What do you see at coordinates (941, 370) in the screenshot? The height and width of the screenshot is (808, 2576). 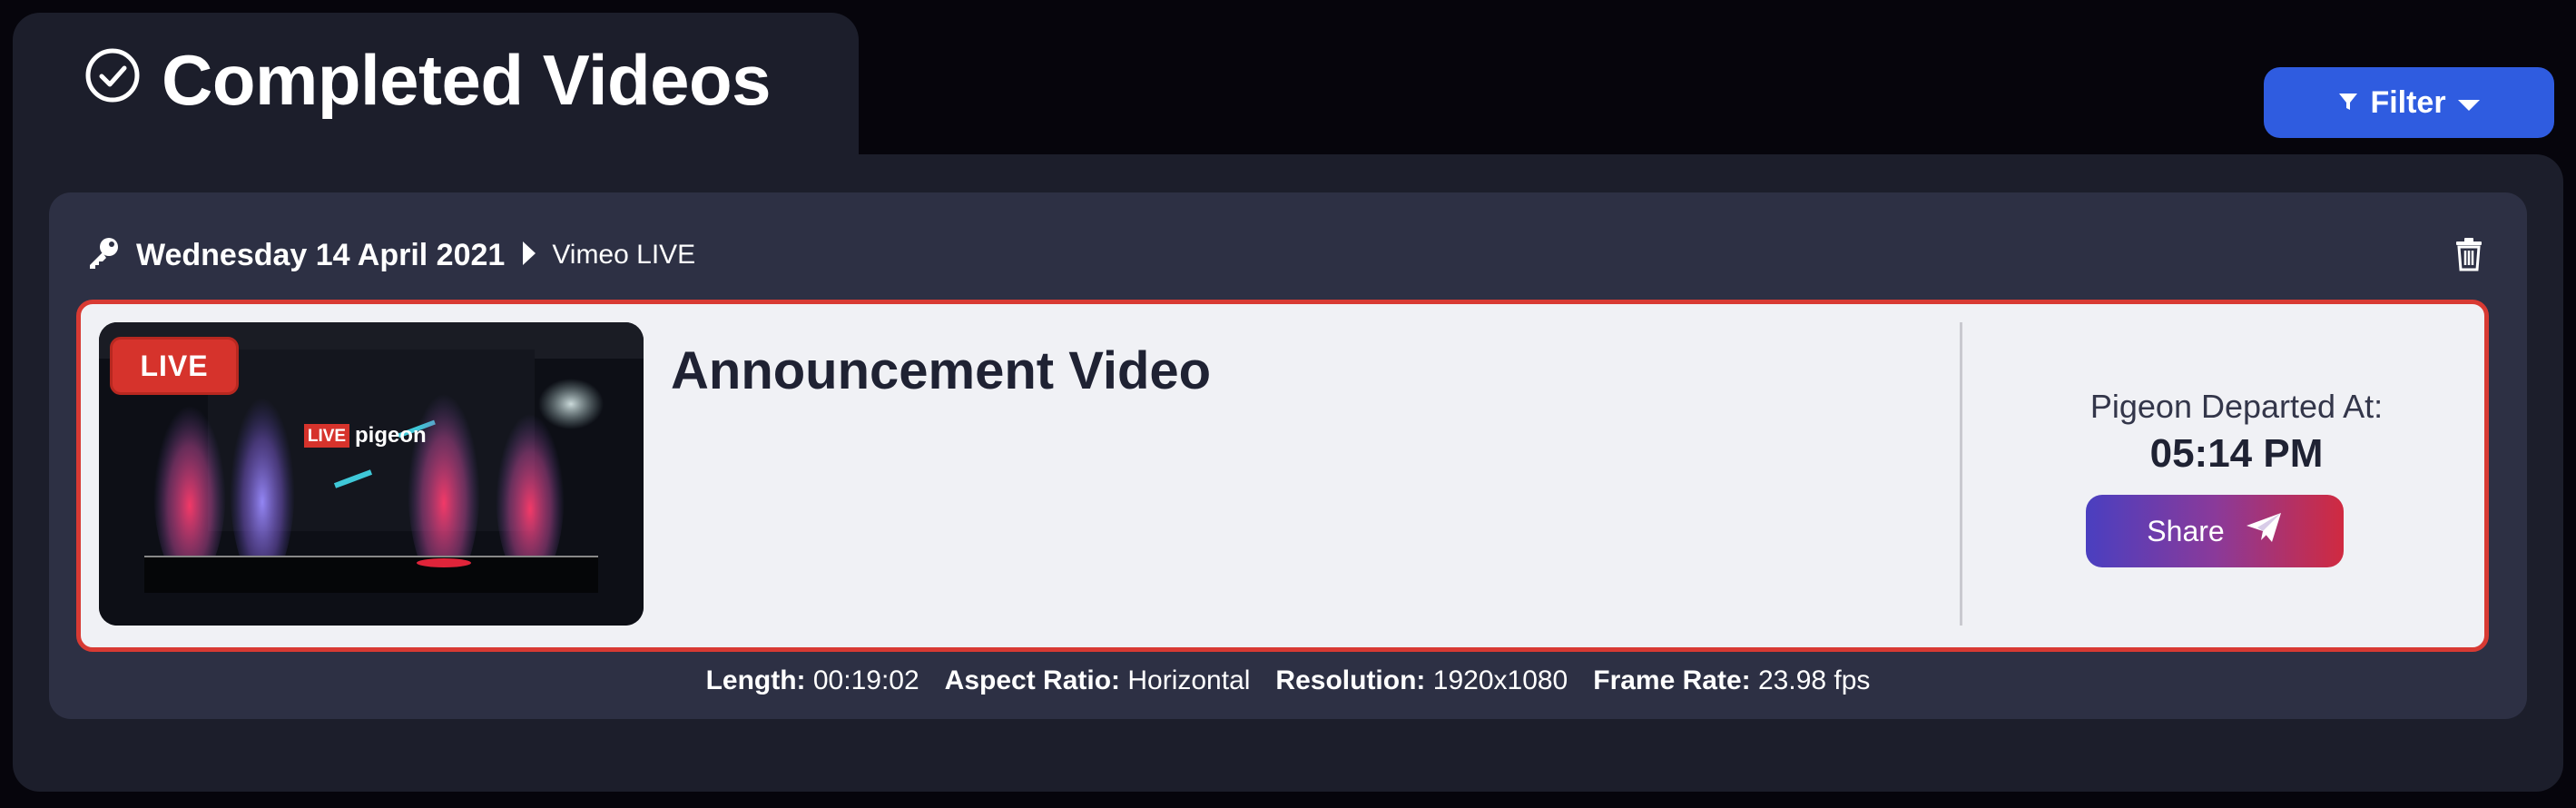 I see `video-title: Announcement Video` at bounding box center [941, 370].